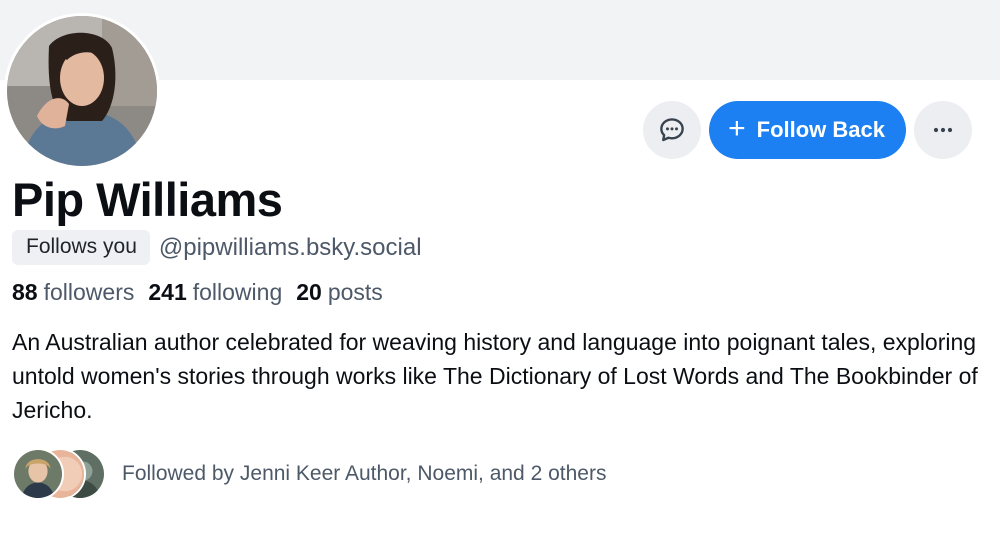  What do you see at coordinates (237, 292) in the screenshot?
I see `following-label: following` at bounding box center [237, 292].